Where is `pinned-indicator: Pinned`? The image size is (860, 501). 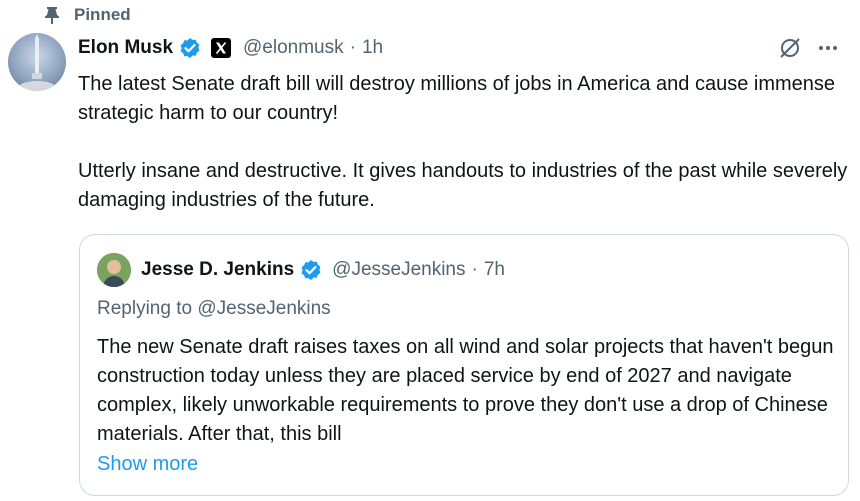 pinned-indicator: Pinned is located at coordinates (87, 15).